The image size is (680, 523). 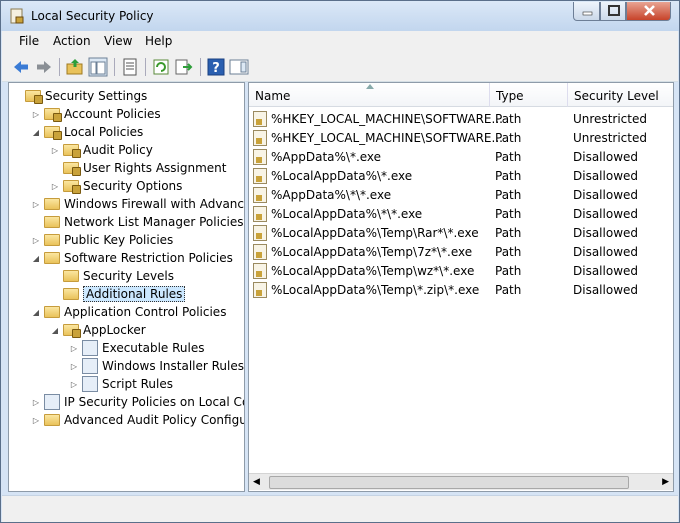 What do you see at coordinates (461, 156) in the screenshot?
I see `table-row: %AppData%\*.exe Path Disallowed` at bounding box center [461, 156].